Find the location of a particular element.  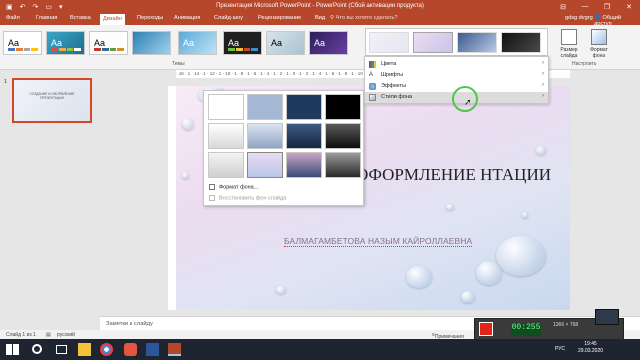

slide-thumbnail: СОЗДАНИЕ И ОФОРМЛЕНИЕ ПРЕЗЕНТАЦИИ is located at coordinates (52, 100).